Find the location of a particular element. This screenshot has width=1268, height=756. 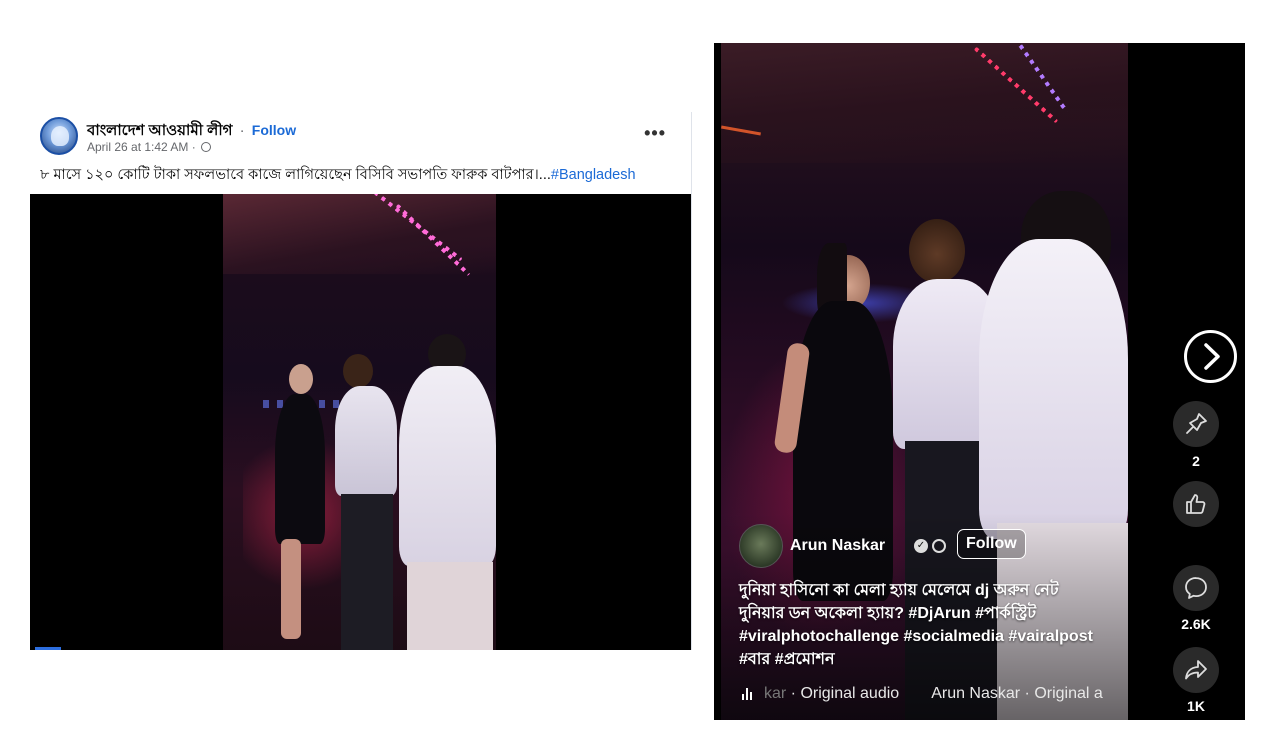

more-options-button: ••• is located at coordinates (655, 133).